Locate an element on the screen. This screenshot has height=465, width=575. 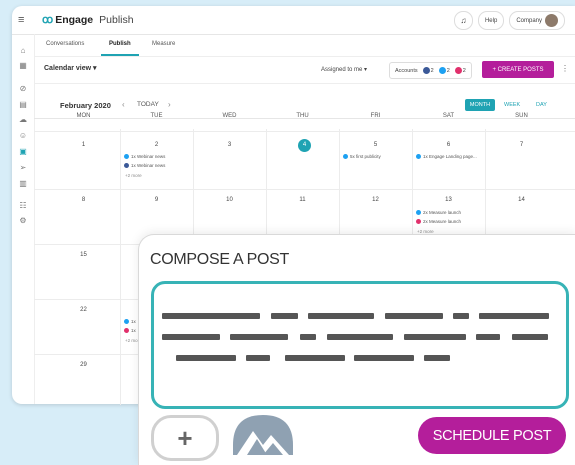
day-number: 13 is located at coordinates (448, 200).